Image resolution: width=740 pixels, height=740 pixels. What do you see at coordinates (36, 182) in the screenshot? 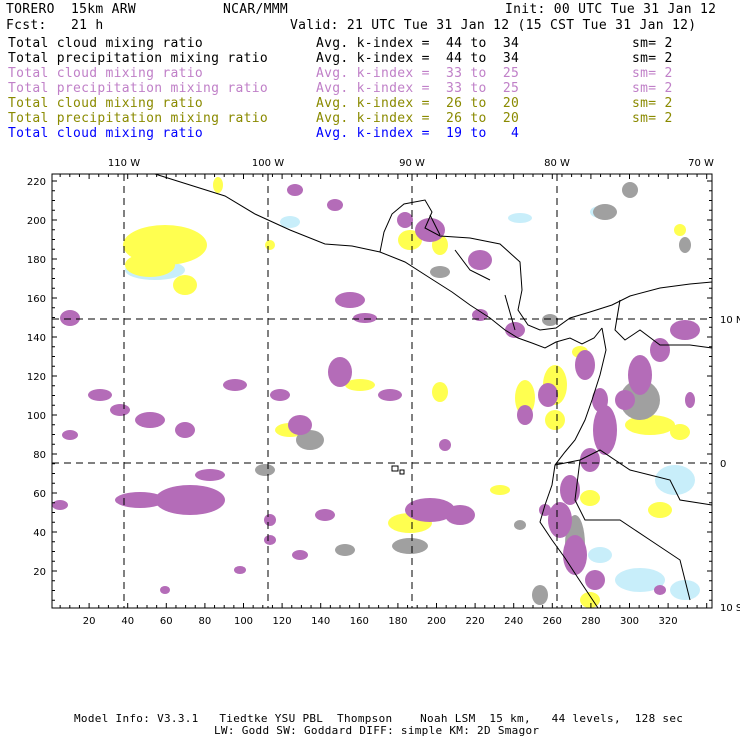
I see `y-tick-label: 220` at bounding box center [36, 182].